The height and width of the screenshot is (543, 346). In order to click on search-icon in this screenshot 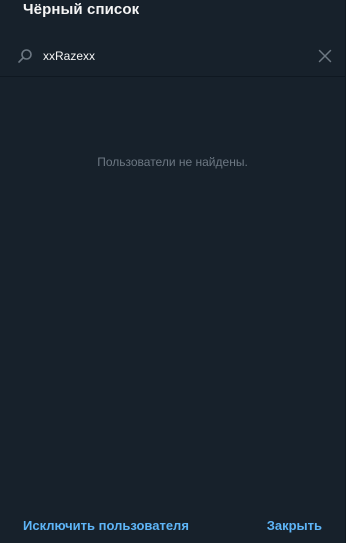, I will do `click(25, 56)`.